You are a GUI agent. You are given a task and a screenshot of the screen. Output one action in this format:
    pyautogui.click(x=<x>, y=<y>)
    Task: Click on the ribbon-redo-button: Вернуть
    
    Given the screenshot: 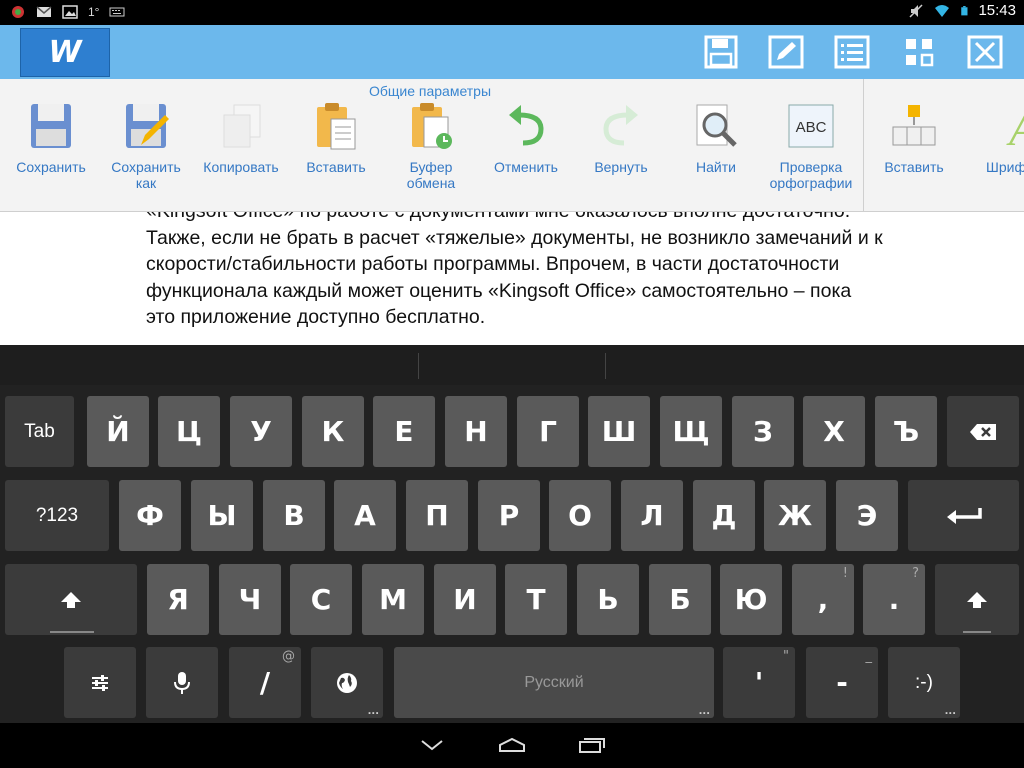 What is the action you would take?
    pyautogui.click(x=621, y=138)
    